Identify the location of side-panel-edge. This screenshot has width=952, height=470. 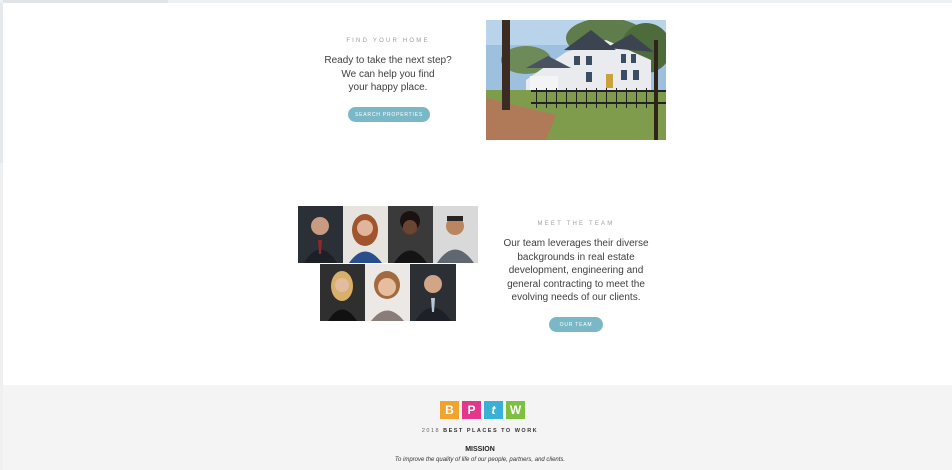
(1, 83).